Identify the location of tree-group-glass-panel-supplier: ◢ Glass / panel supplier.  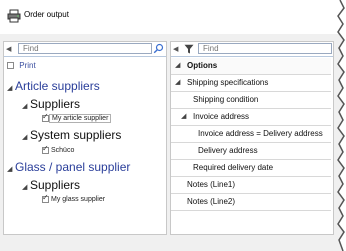
(68, 167).